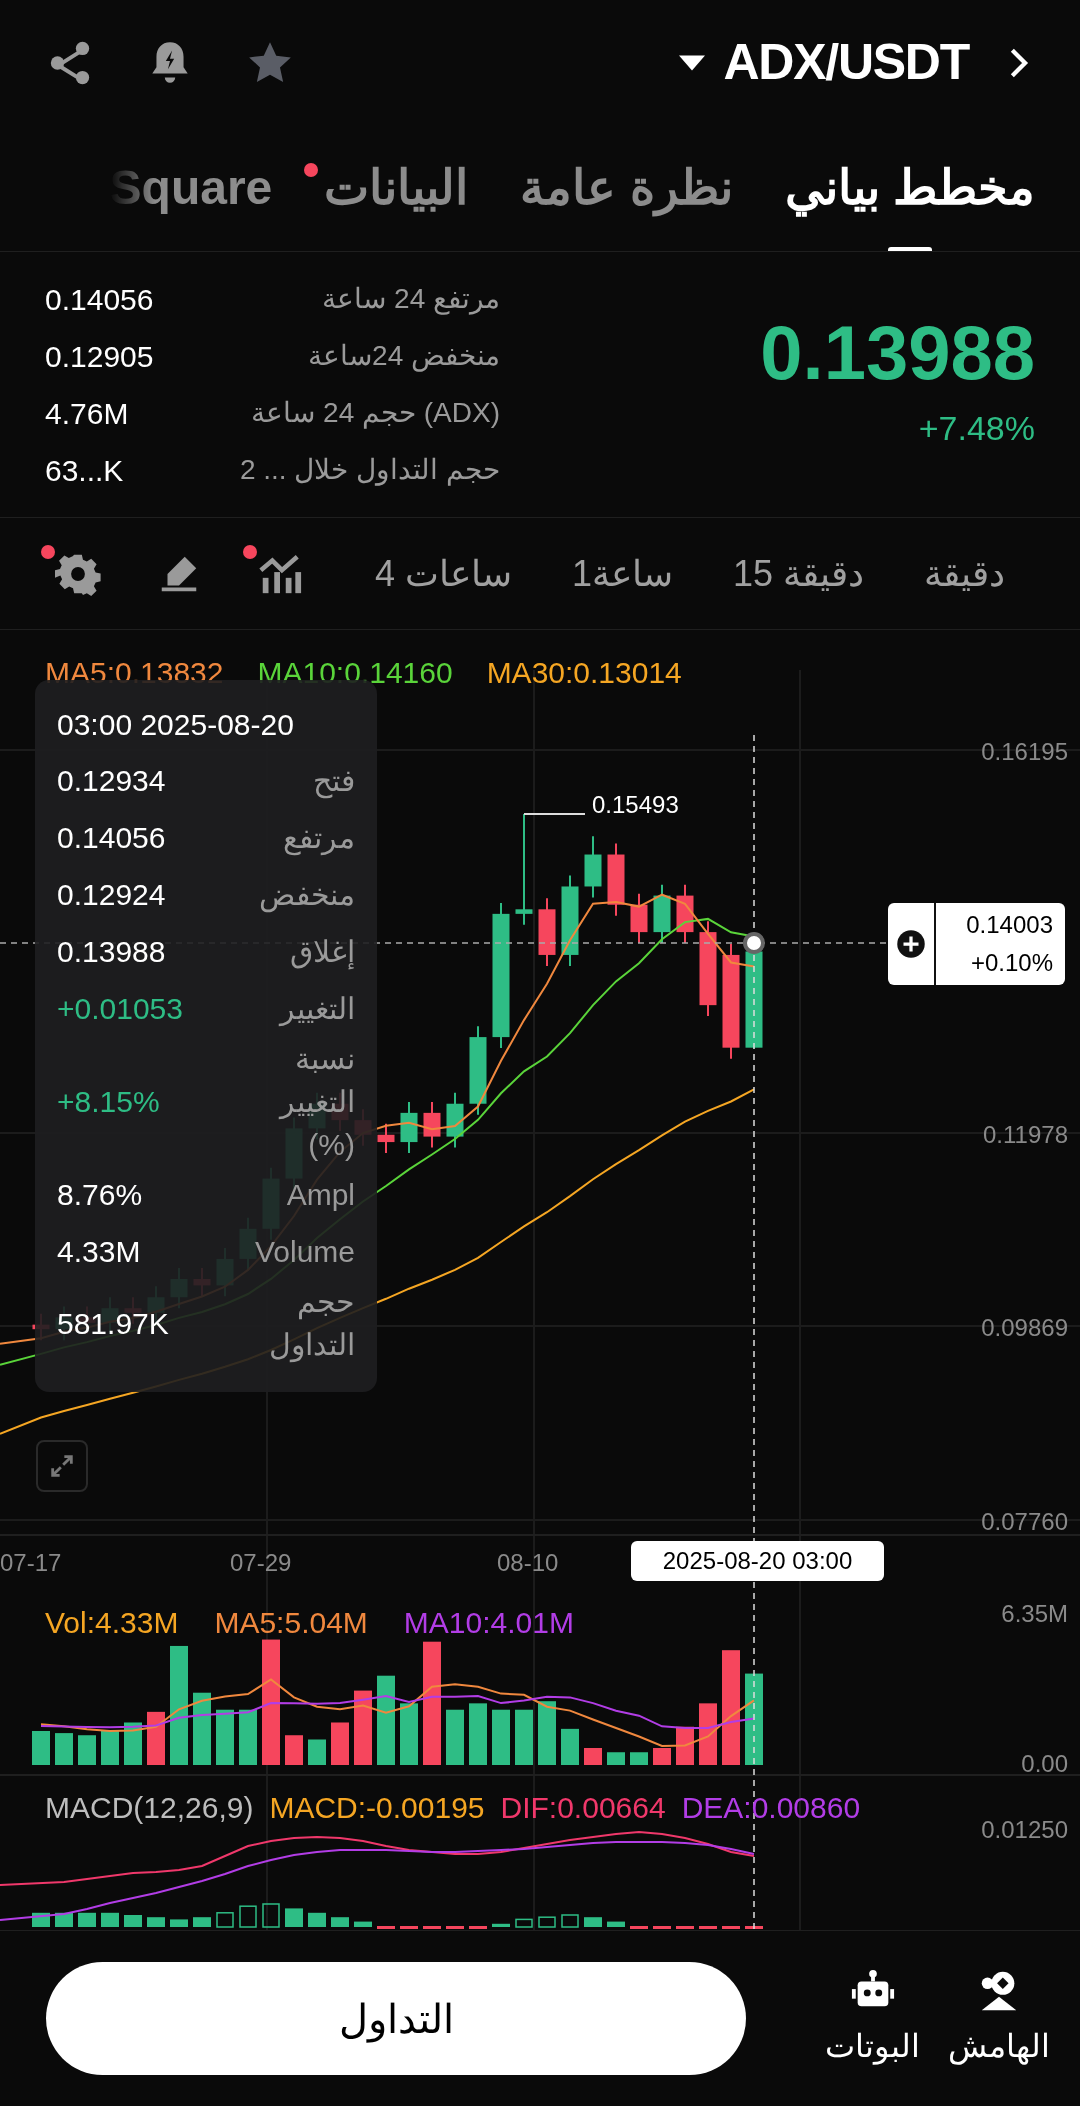 The height and width of the screenshot is (2106, 1080). Describe the element at coordinates (872, 2018) in the screenshot. I see `nav-item: البوتات` at that location.